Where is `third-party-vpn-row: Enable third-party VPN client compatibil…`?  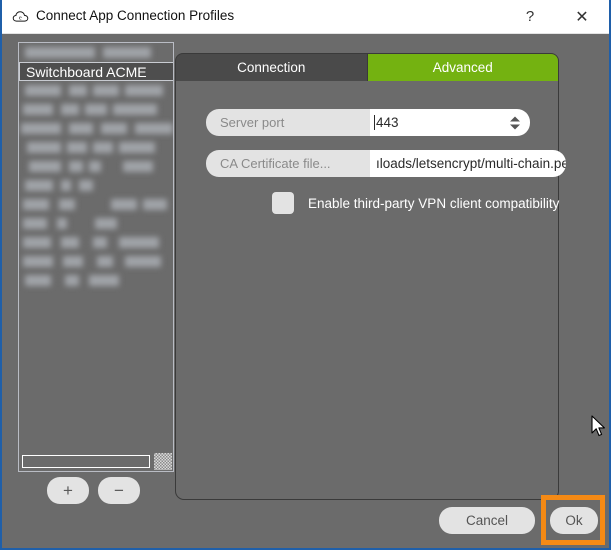
third-party-vpn-row: Enable third-party VPN client compatibil… is located at coordinates (415, 203).